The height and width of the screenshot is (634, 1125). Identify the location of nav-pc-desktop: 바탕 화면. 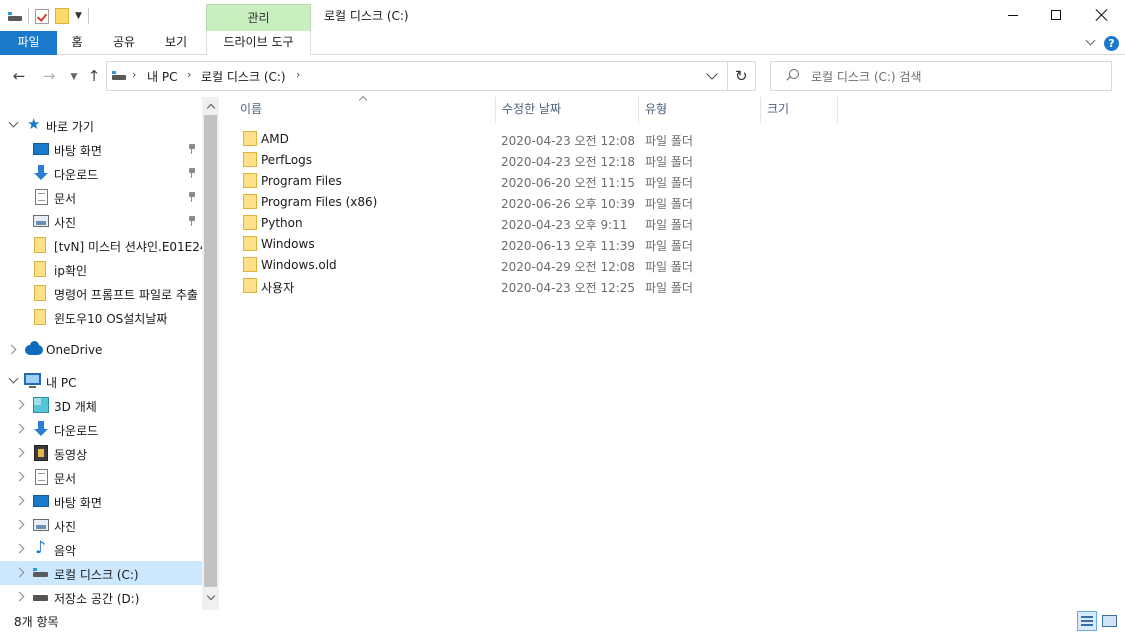
(101, 501).